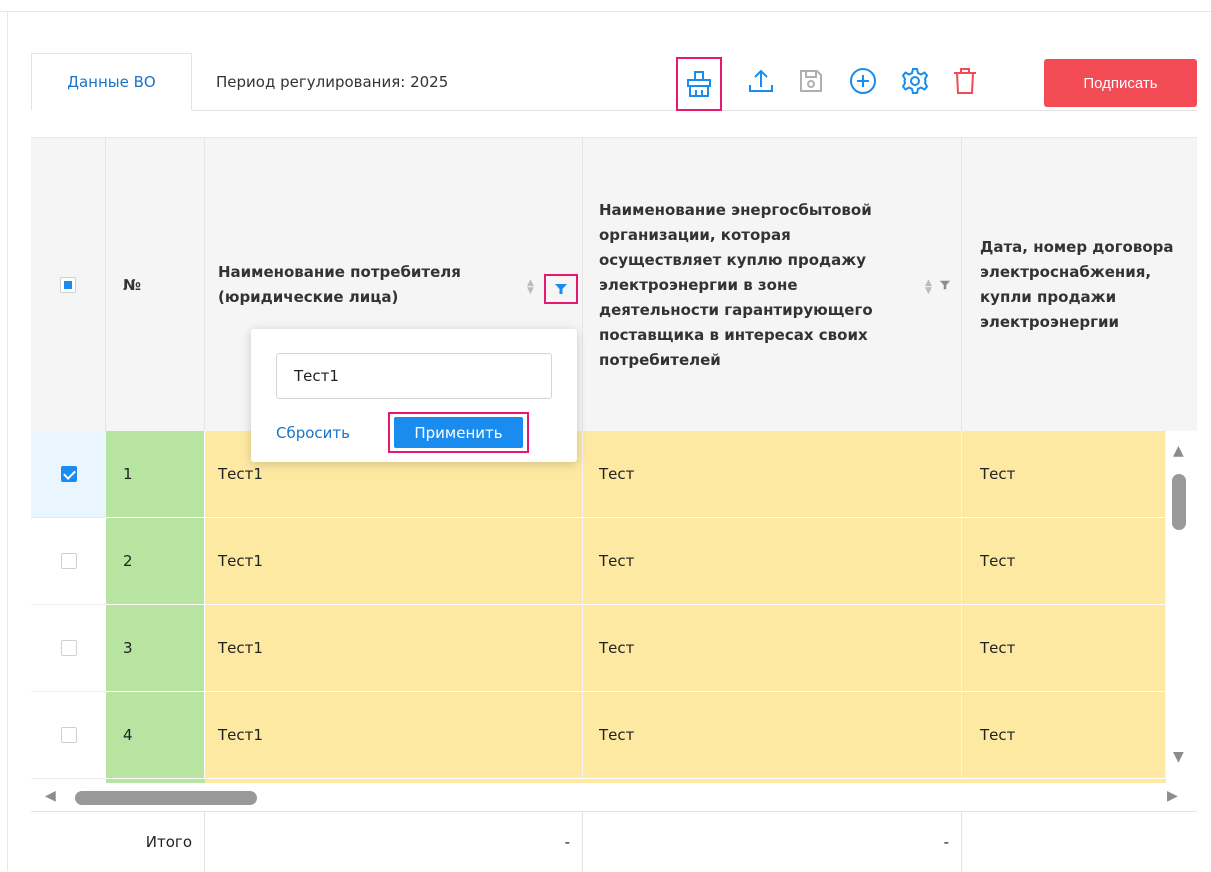 This screenshot has height=872, width=1211. What do you see at coordinates (394, 842) in the screenshot?
I see `totals-consumer: -` at bounding box center [394, 842].